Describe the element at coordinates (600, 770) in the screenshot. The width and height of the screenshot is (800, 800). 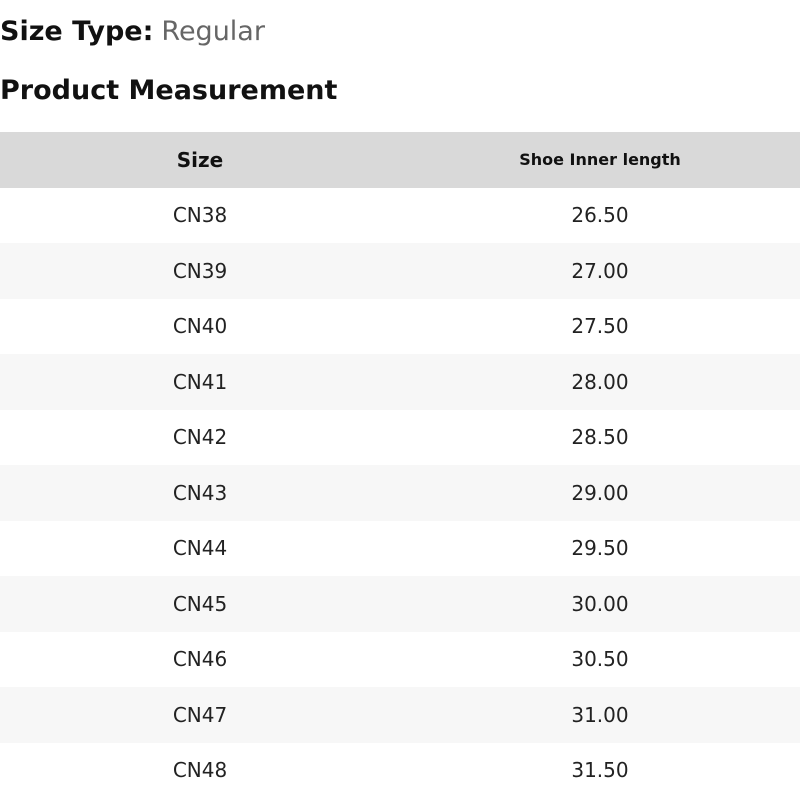
I see `length-cell: 31.50` at that location.